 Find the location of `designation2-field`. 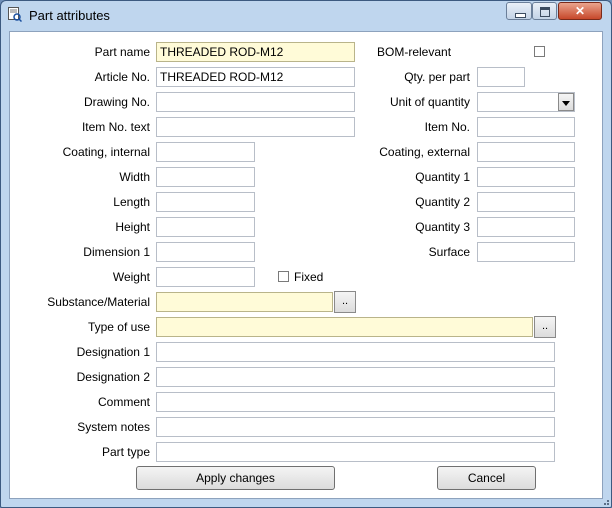

designation2-field is located at coordinates (355, 377).